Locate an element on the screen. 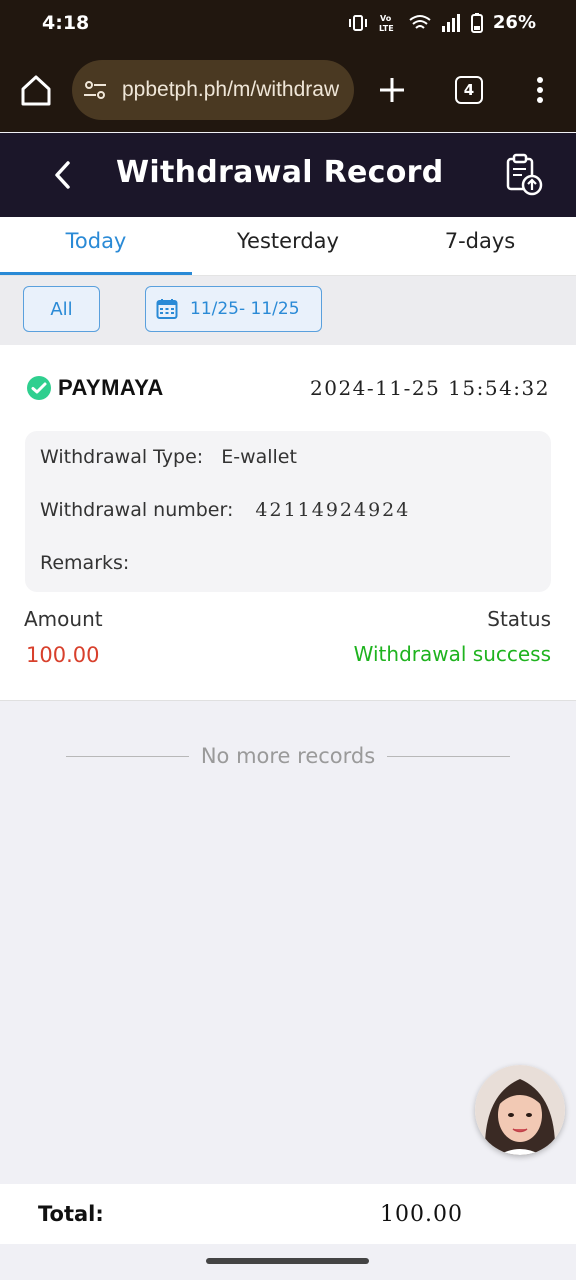 The width and height of the screenshot is (576, 1280). withdrawal-type-row: Withdrawal Type: E-wallet is located at coordinates (168, 457).